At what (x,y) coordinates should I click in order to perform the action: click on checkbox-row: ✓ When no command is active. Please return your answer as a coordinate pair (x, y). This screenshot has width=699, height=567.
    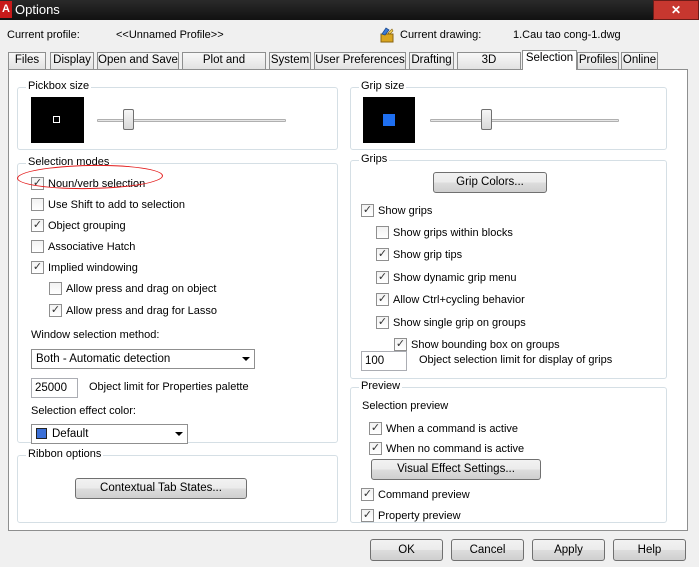
    Looking at the image, I should click on (446, 449).